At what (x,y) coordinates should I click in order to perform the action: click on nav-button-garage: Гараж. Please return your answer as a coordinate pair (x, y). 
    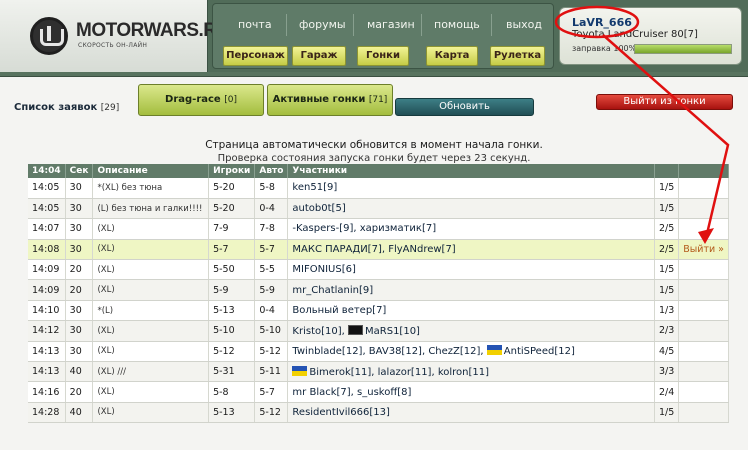
    Looking at the image, I should click on (319, 56).